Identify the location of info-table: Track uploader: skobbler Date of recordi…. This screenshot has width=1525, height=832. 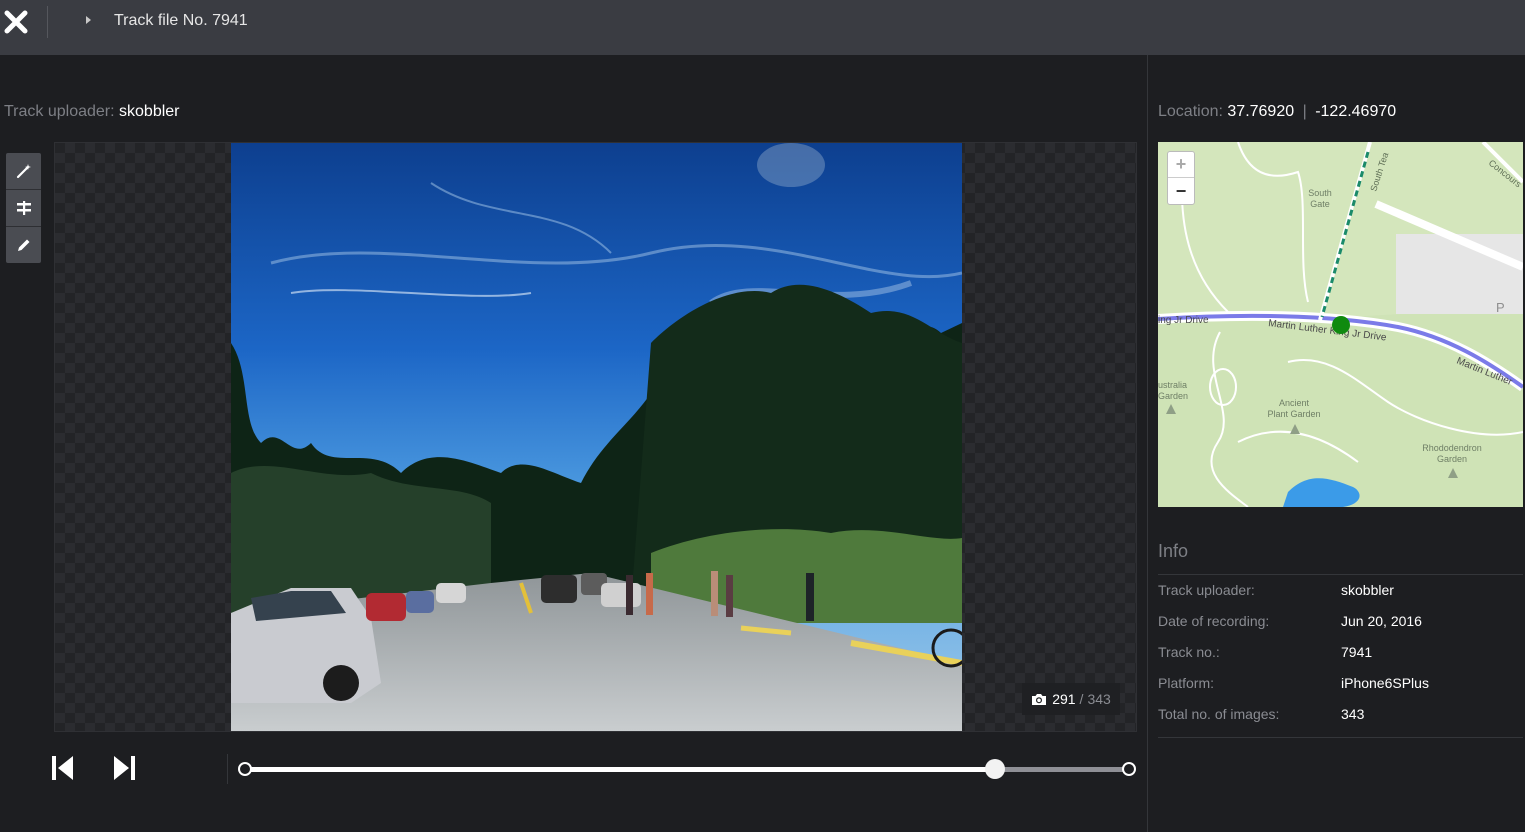
(1340, 651).